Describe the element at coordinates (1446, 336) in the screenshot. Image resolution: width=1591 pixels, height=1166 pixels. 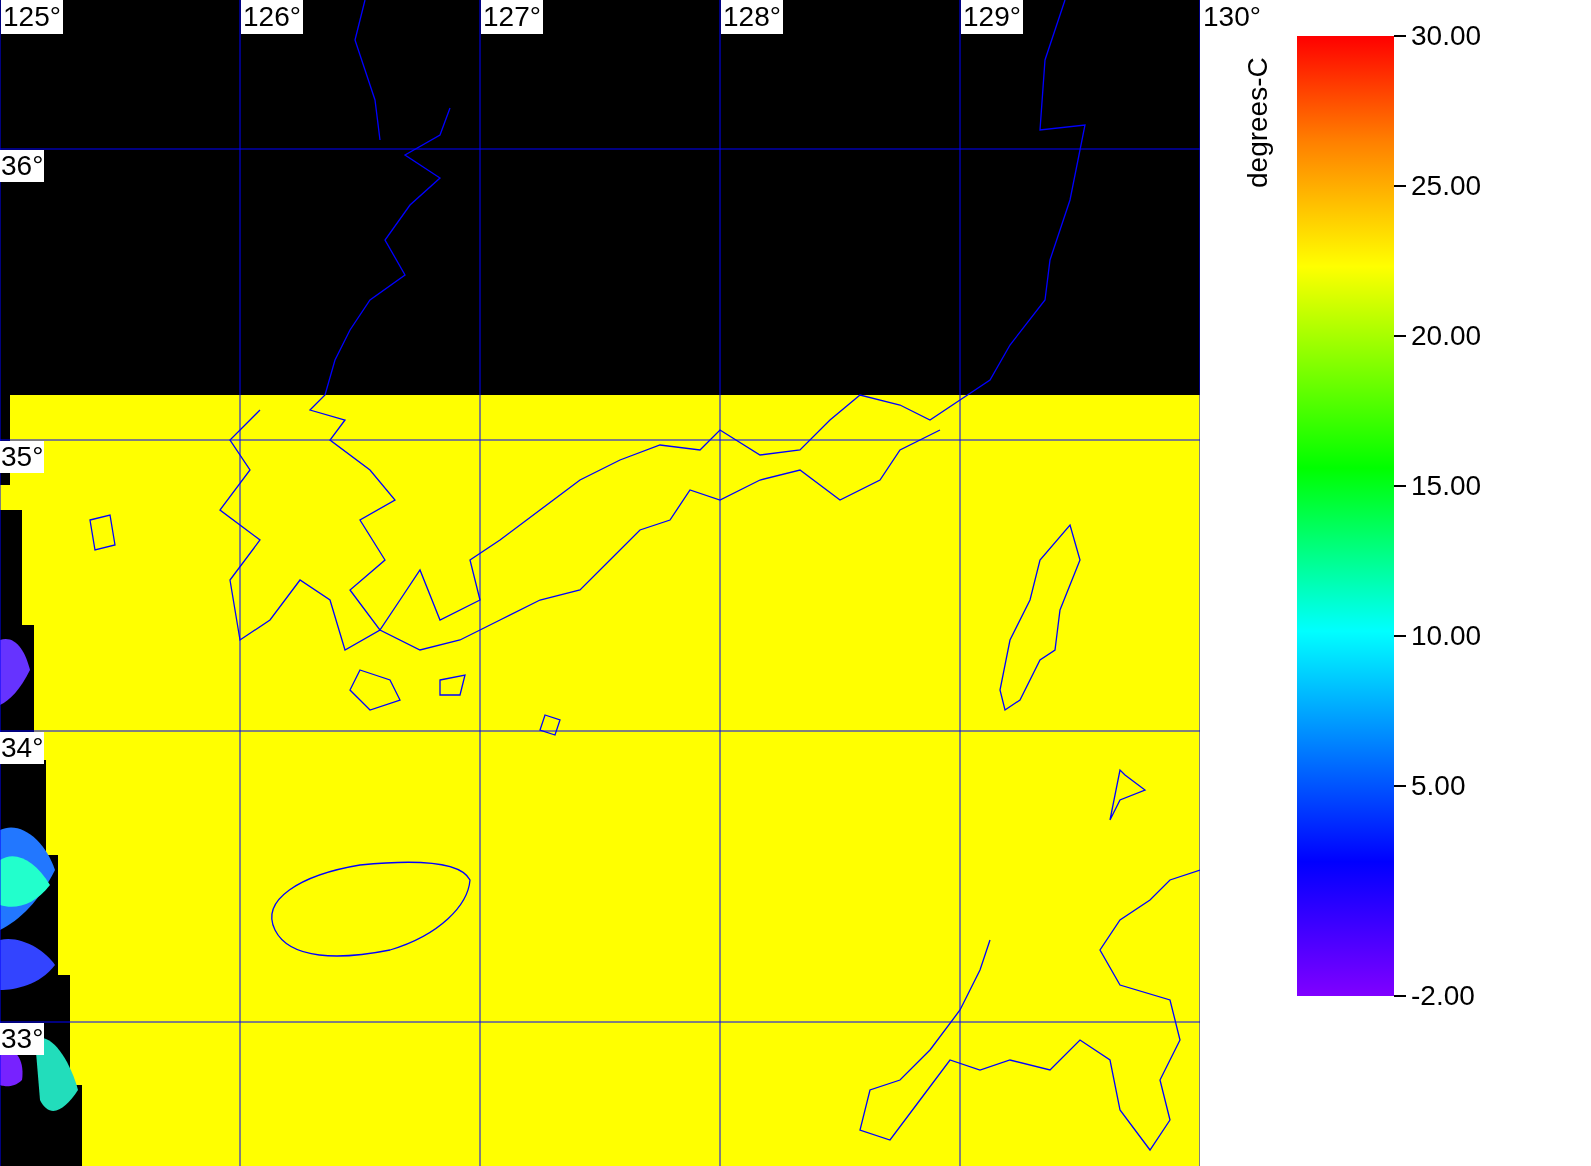
I see `scale-tick-label: 20.00` at that location.